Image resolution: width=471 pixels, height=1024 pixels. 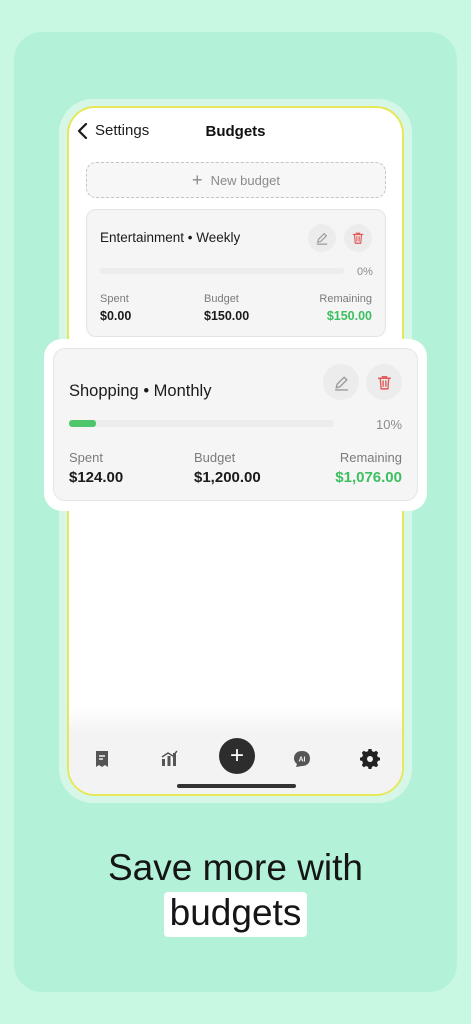 I want to click on home-indicator, so click(x=236, y=786).